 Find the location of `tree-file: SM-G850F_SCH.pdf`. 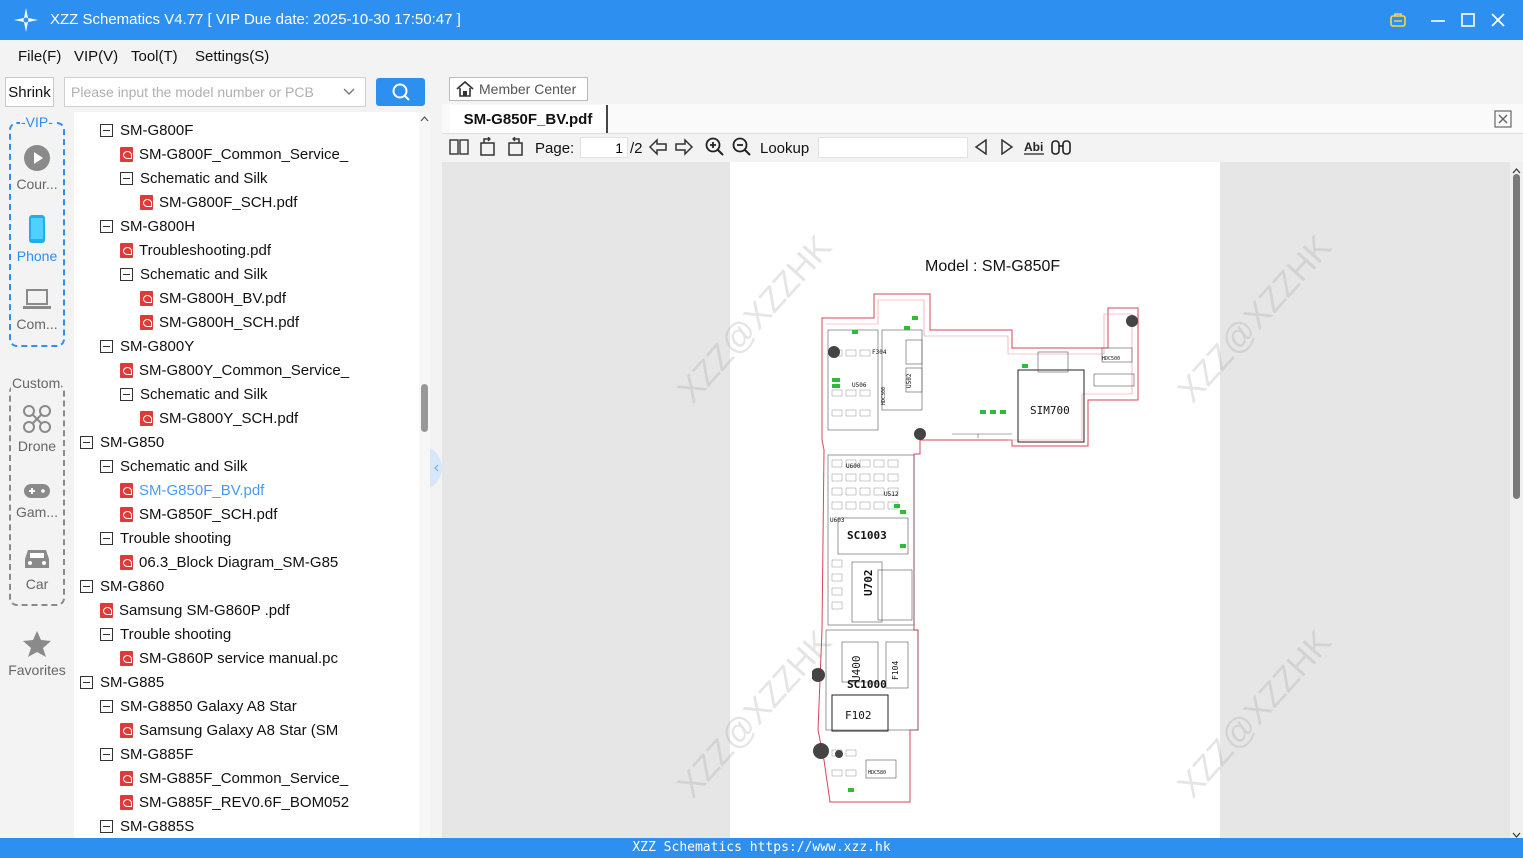

tree-file: SM-G850F_SCH.pdf is located at coordinates (198, 514).